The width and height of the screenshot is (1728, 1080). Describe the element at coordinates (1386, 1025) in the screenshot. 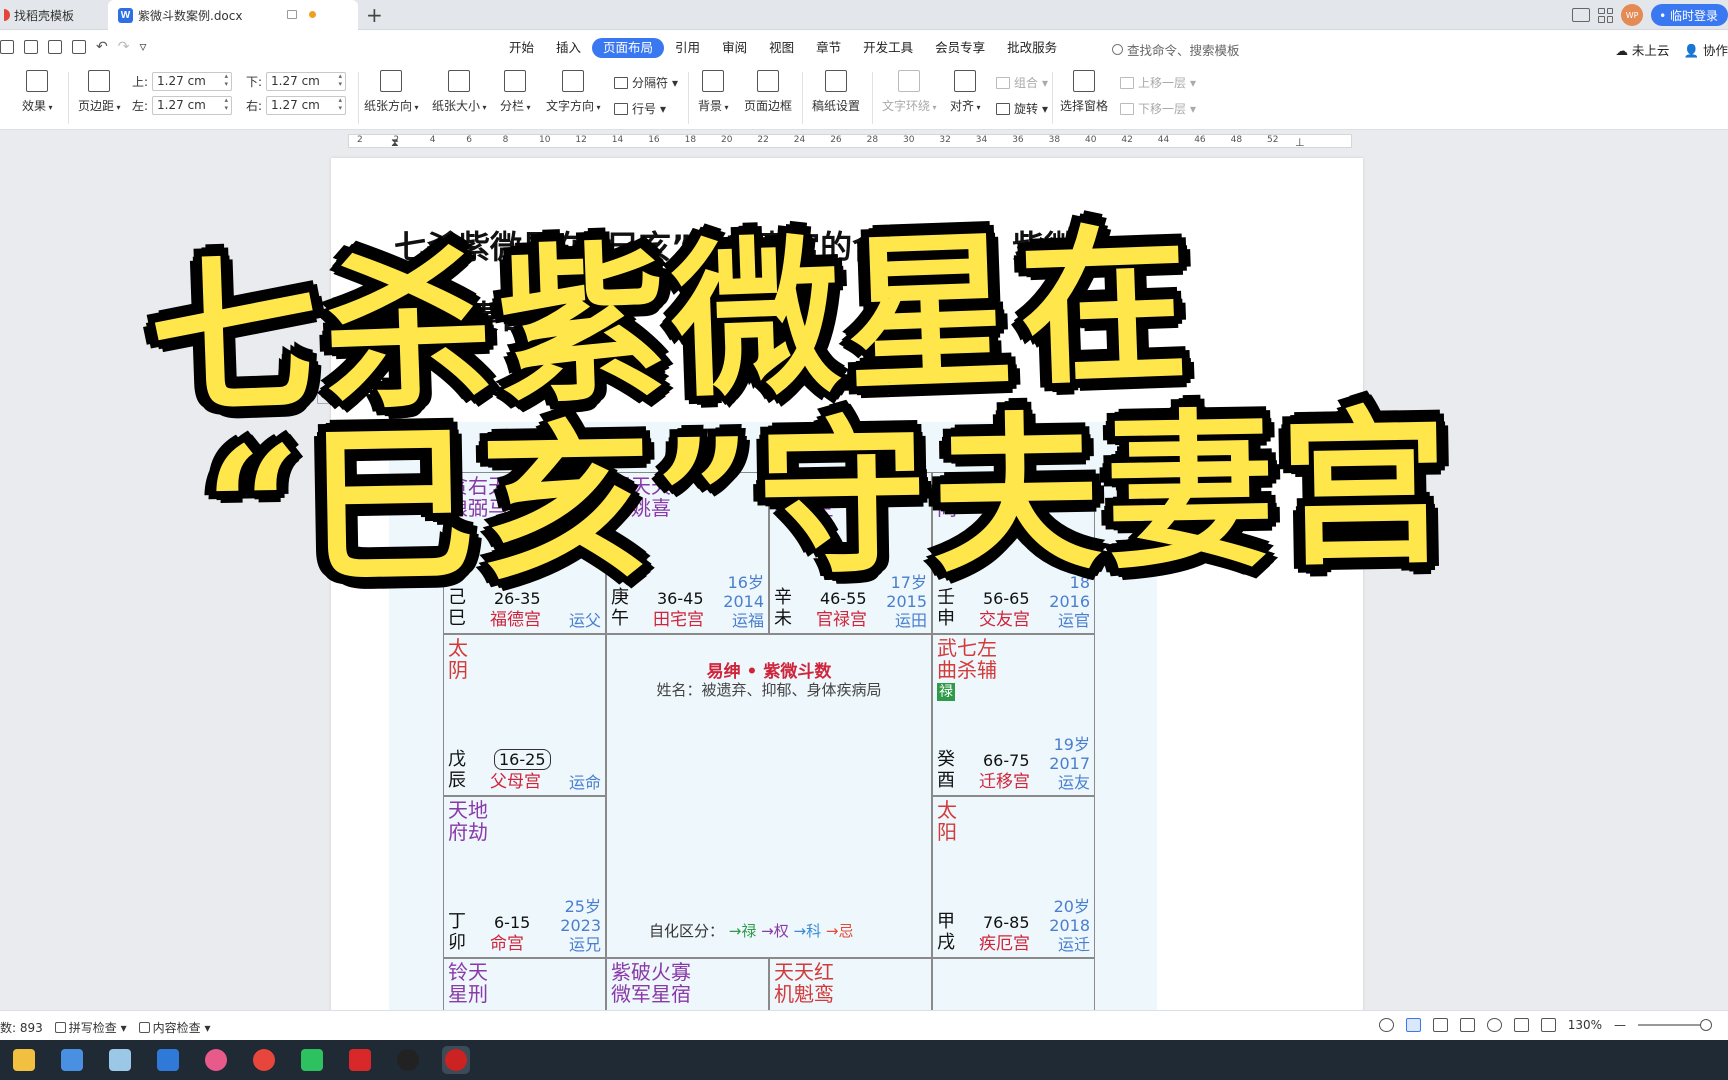

I see `eye-protection-icon` at that location.